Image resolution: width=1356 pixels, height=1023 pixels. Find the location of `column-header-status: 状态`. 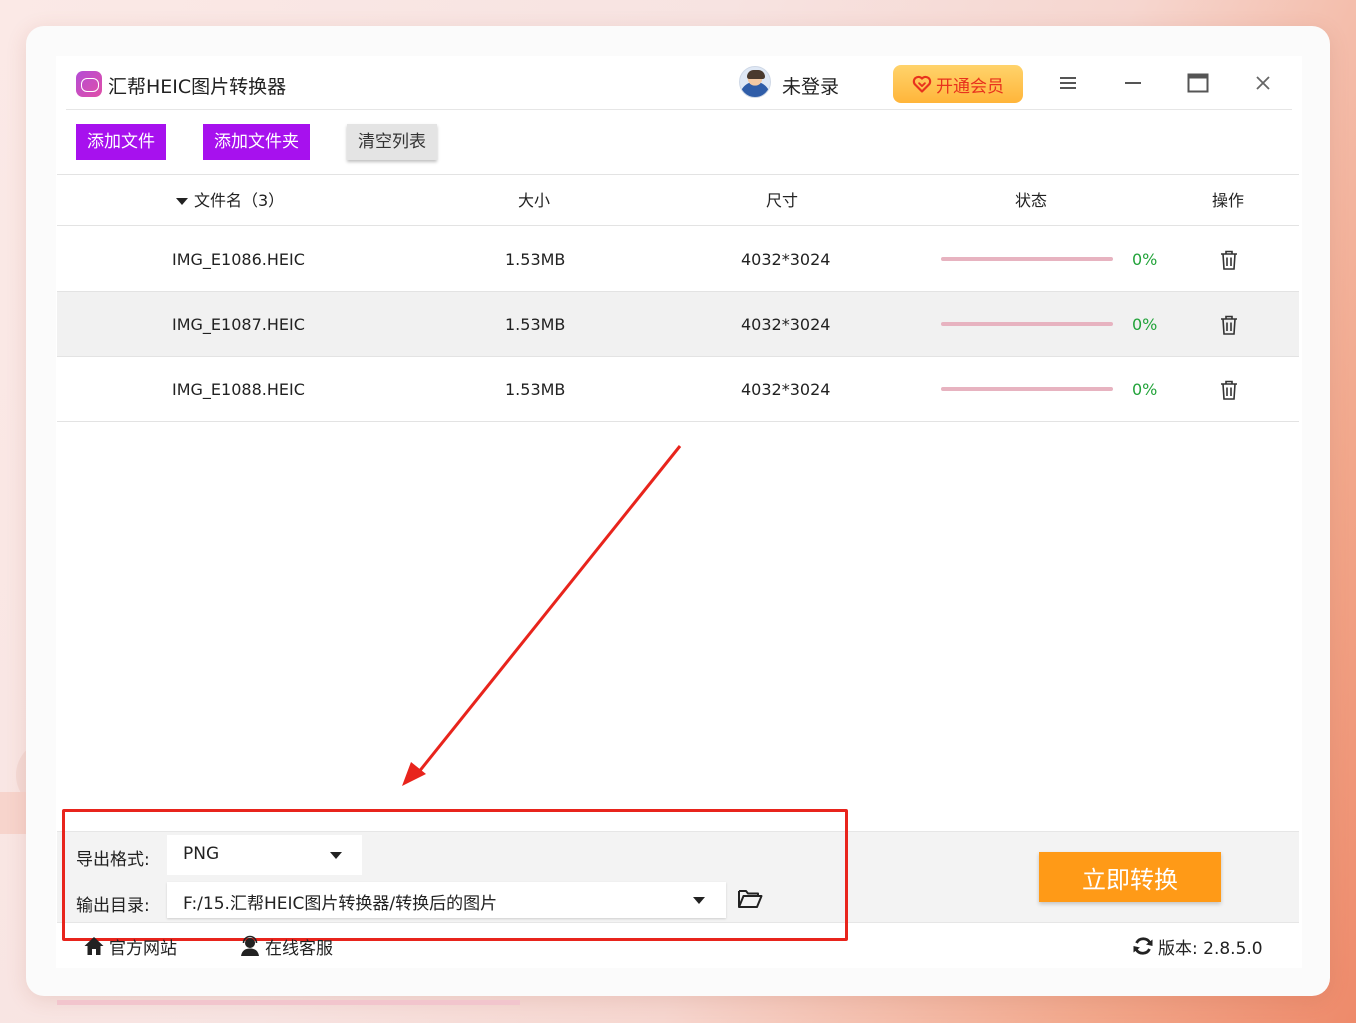

column-header-status: 状态 is located at coordinates (1031, 200).